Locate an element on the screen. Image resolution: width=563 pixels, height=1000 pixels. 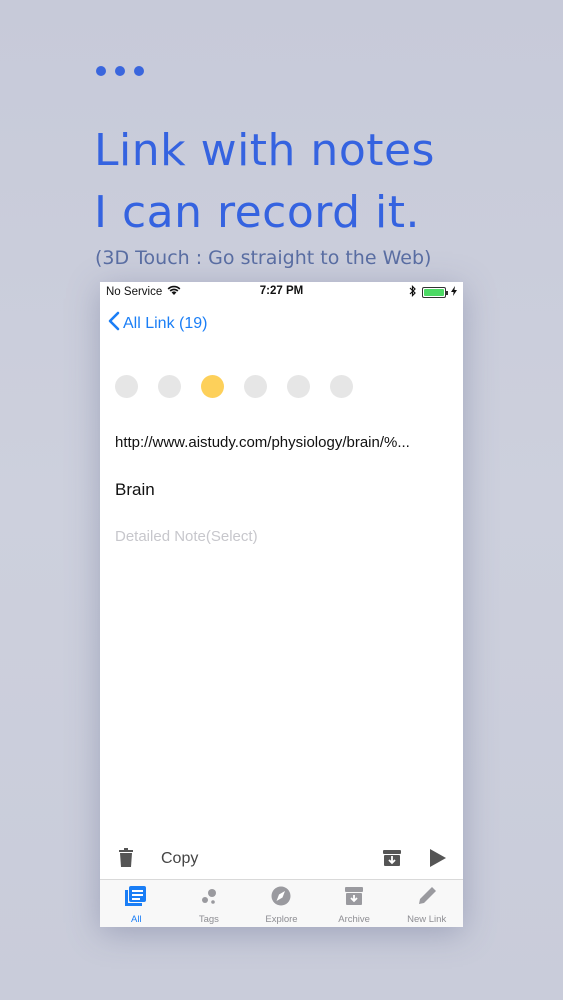
subheadline: (3D Touch : Go straight to the Web) is located at coordinates (263, 258).